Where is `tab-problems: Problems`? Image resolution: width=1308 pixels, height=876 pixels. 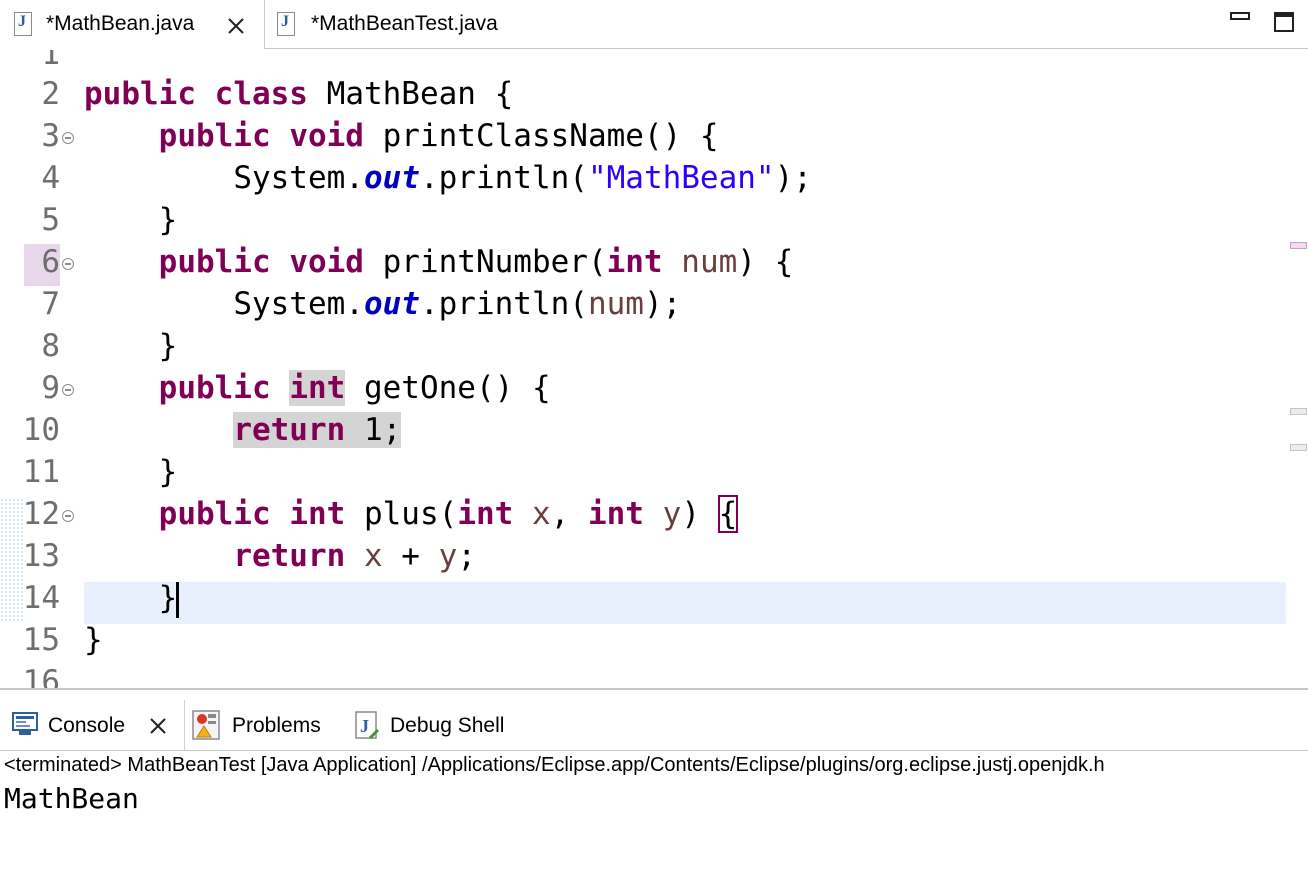 tab-problems: Problems is located at coordinates (268, 725).